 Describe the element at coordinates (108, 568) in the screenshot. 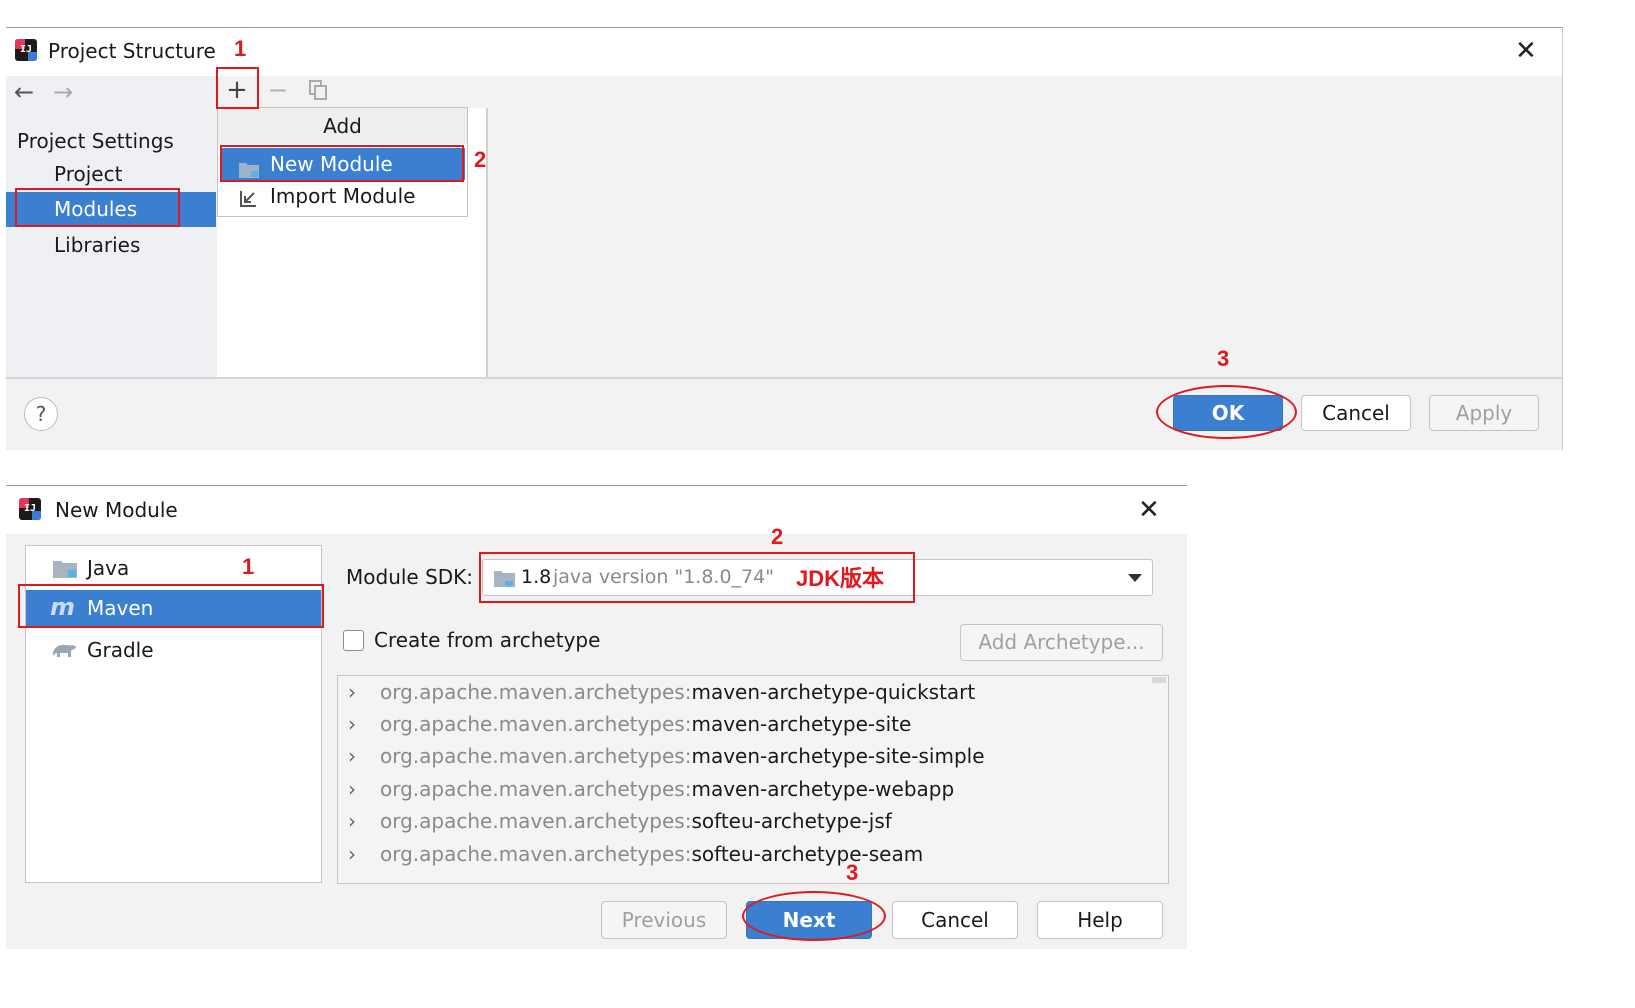

I see `module-type-label: Java` at that location.